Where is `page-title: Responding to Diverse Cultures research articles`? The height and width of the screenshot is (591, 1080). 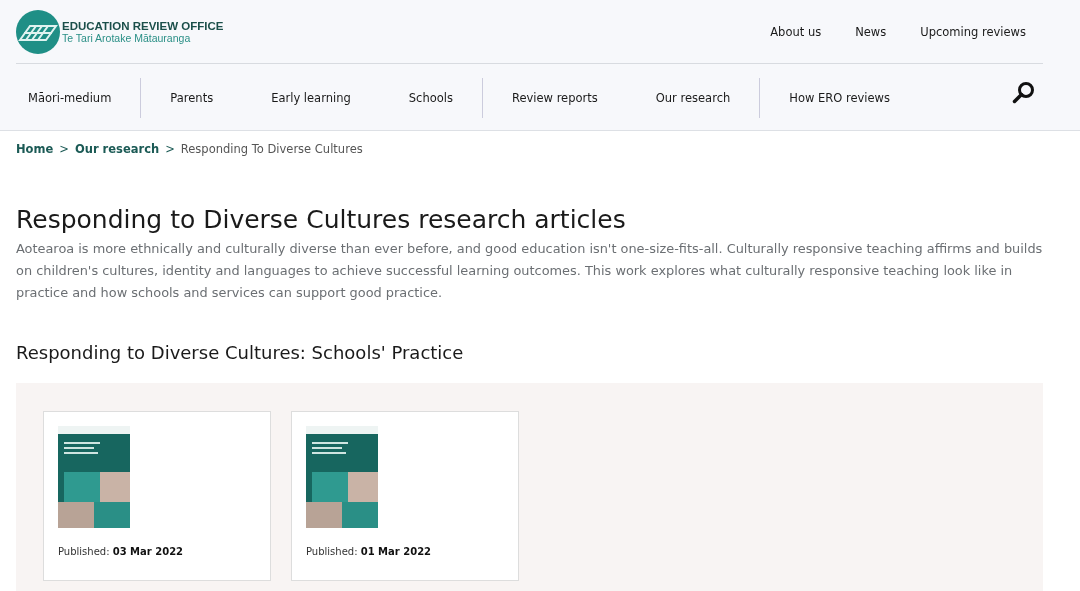 page-title: Responding to Diverse Cultures research articles is located at coordinates (321, 219).